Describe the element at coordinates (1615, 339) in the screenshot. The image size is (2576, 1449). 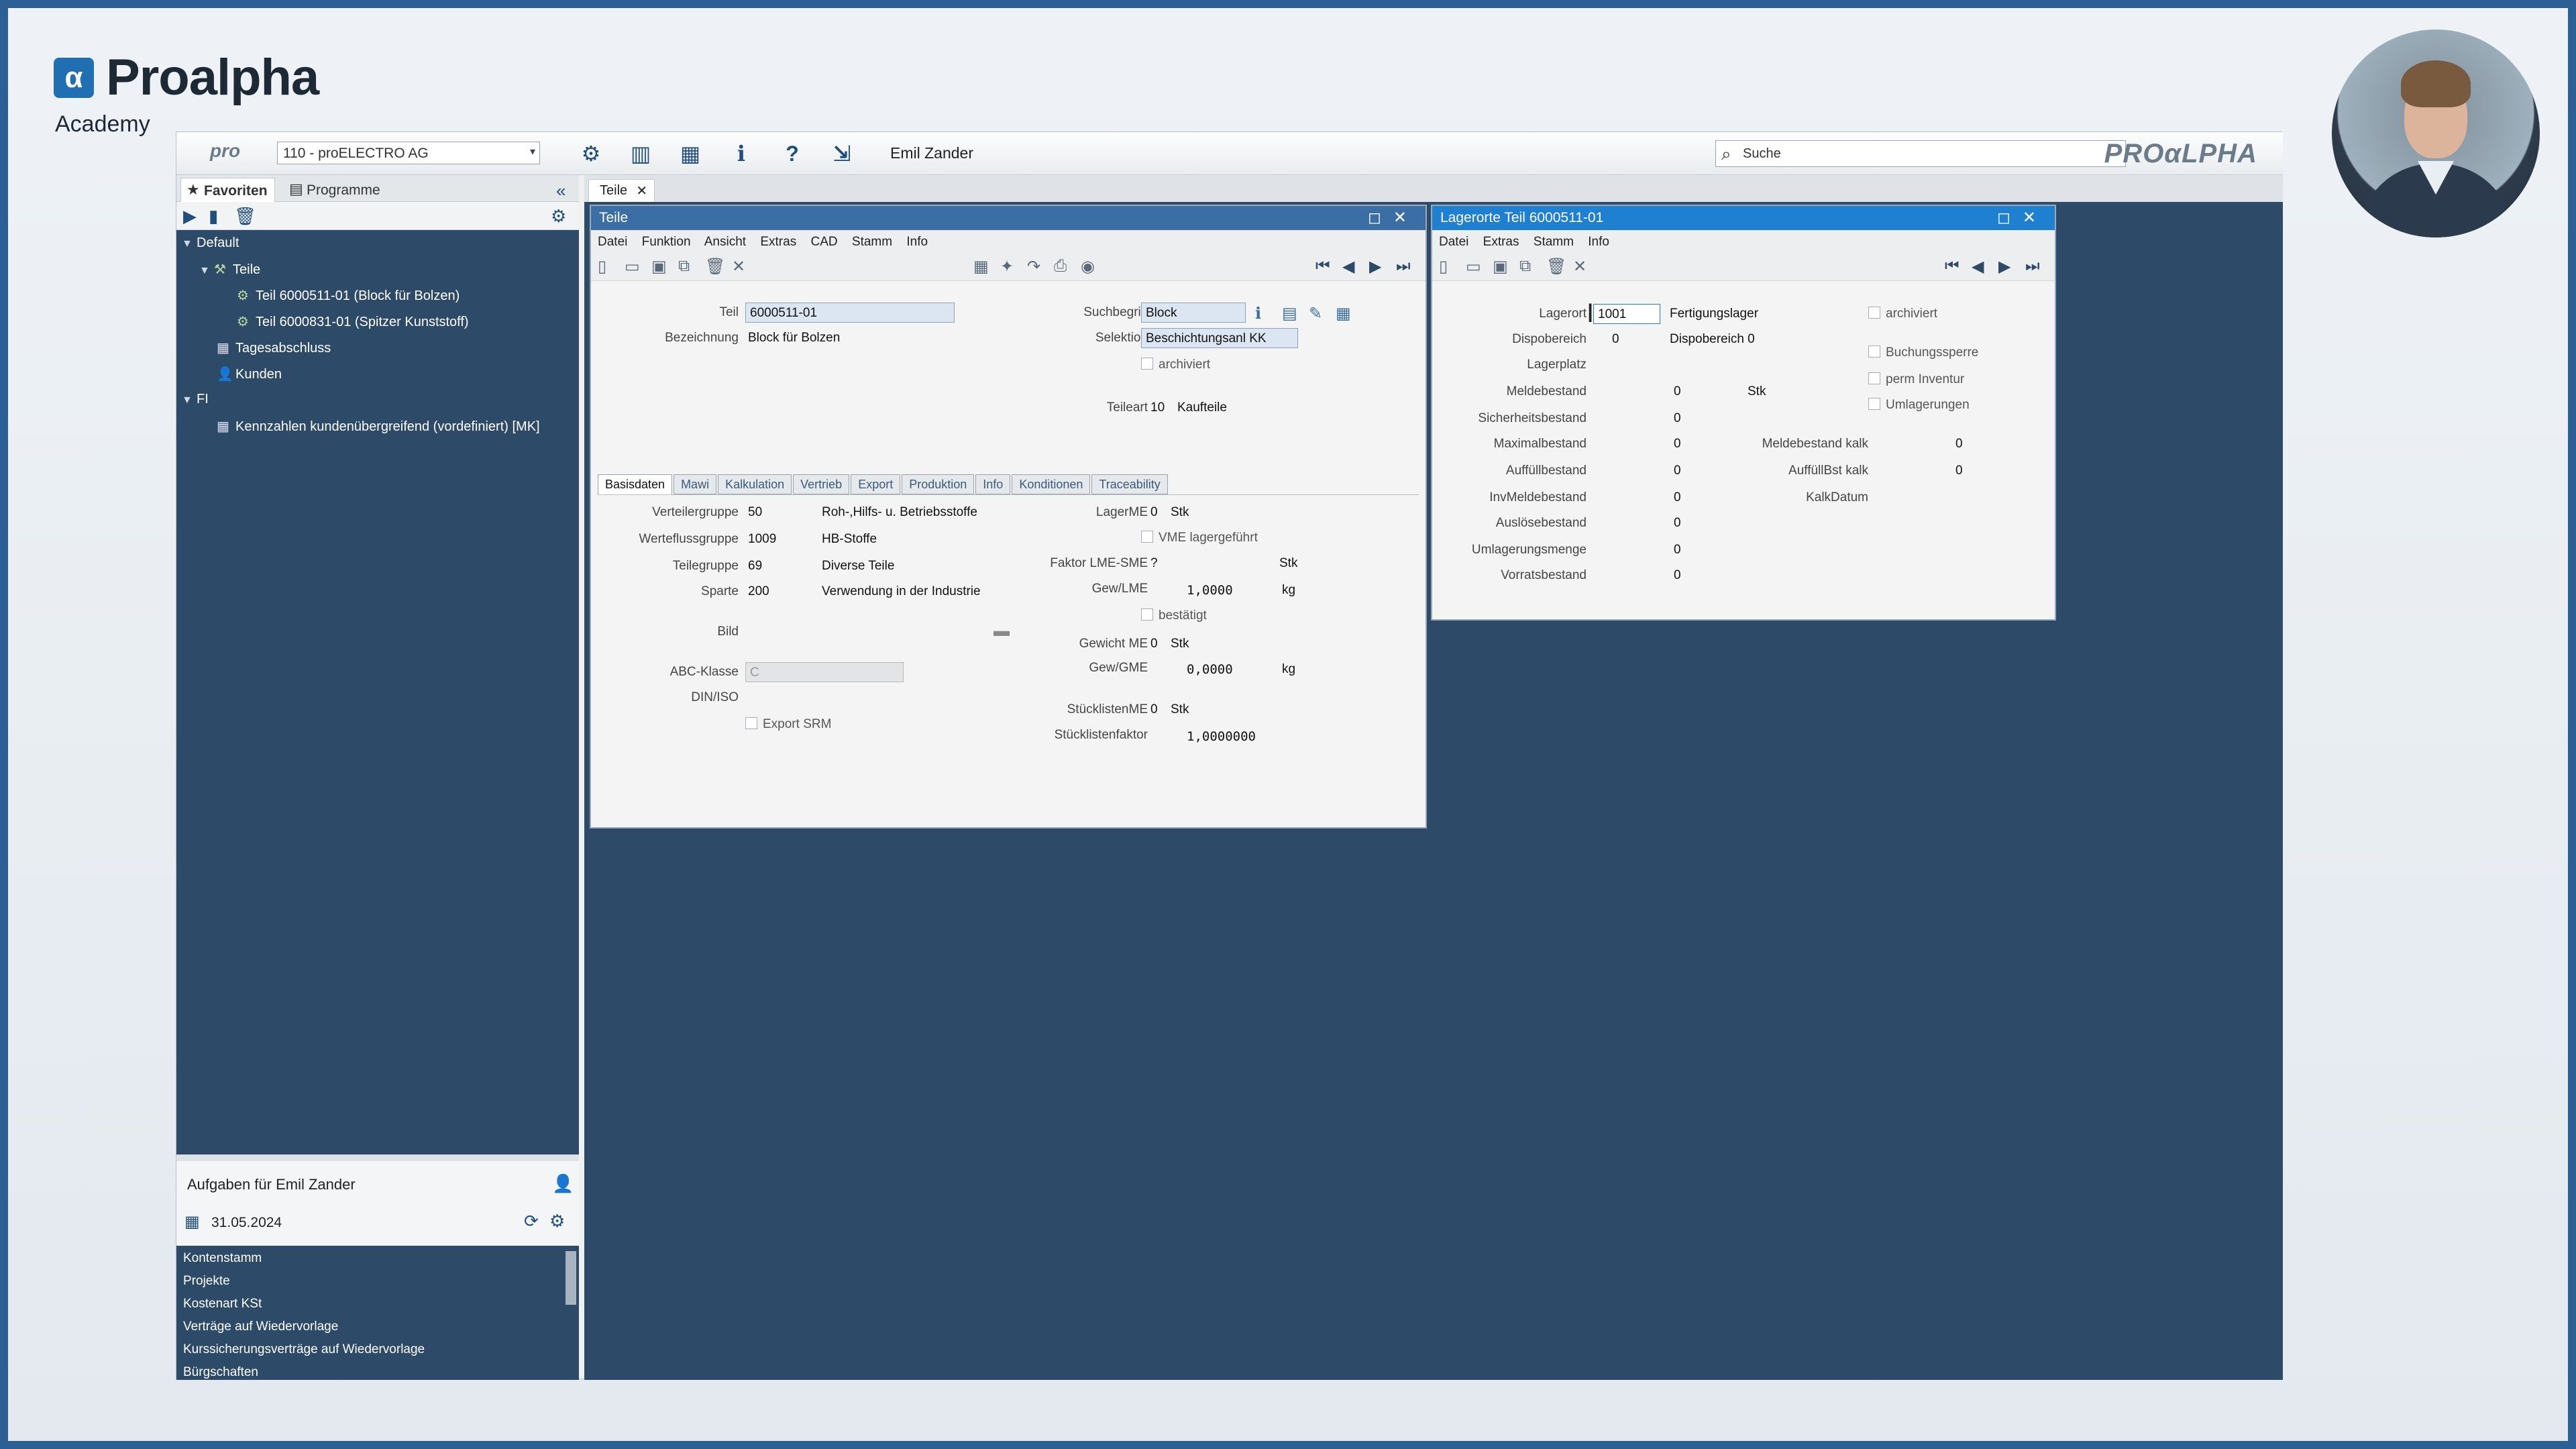
I see `dispobereich-code: 0` at that location.